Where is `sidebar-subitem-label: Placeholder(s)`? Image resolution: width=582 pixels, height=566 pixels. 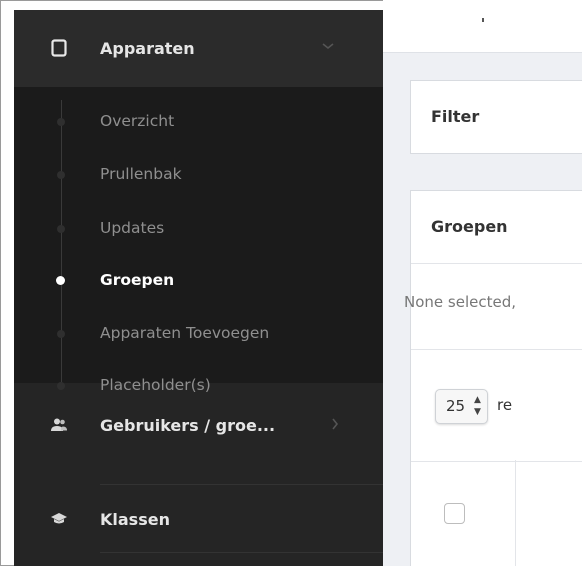 sidebar-subitem-label: Placeholder(s) is located at coordinates (155, 385).